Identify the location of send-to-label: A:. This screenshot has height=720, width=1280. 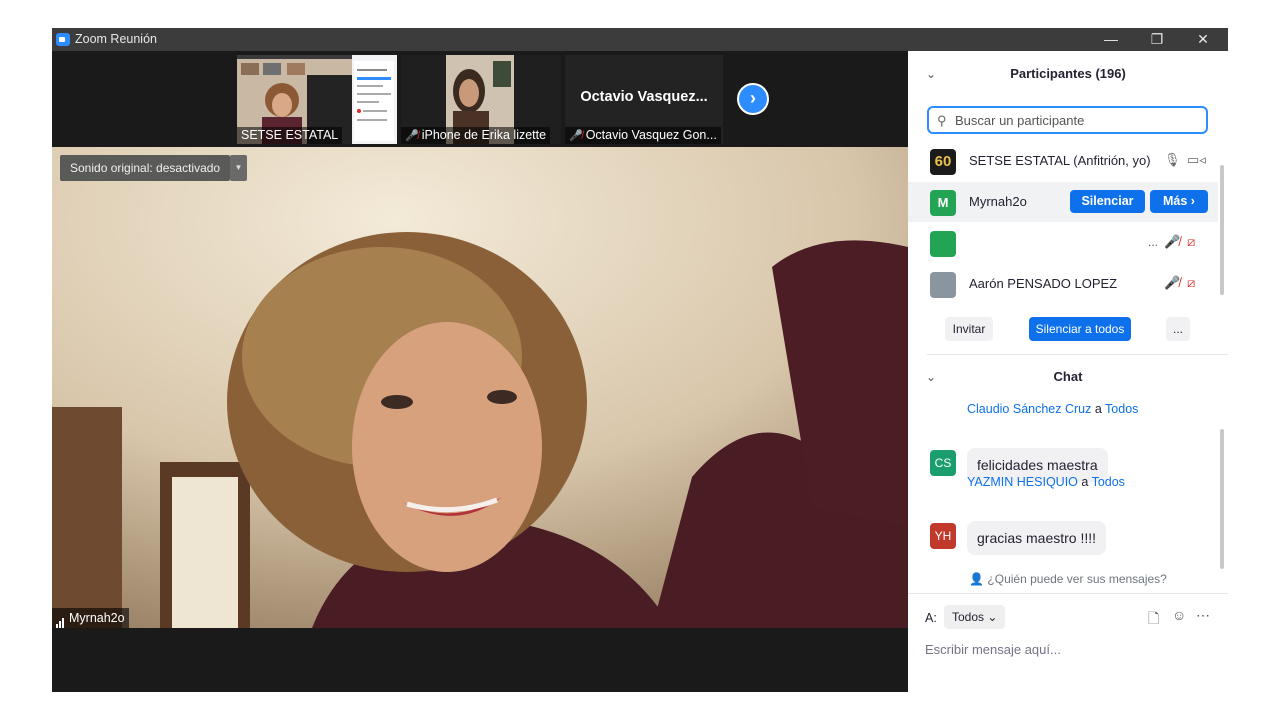
(931, 618).